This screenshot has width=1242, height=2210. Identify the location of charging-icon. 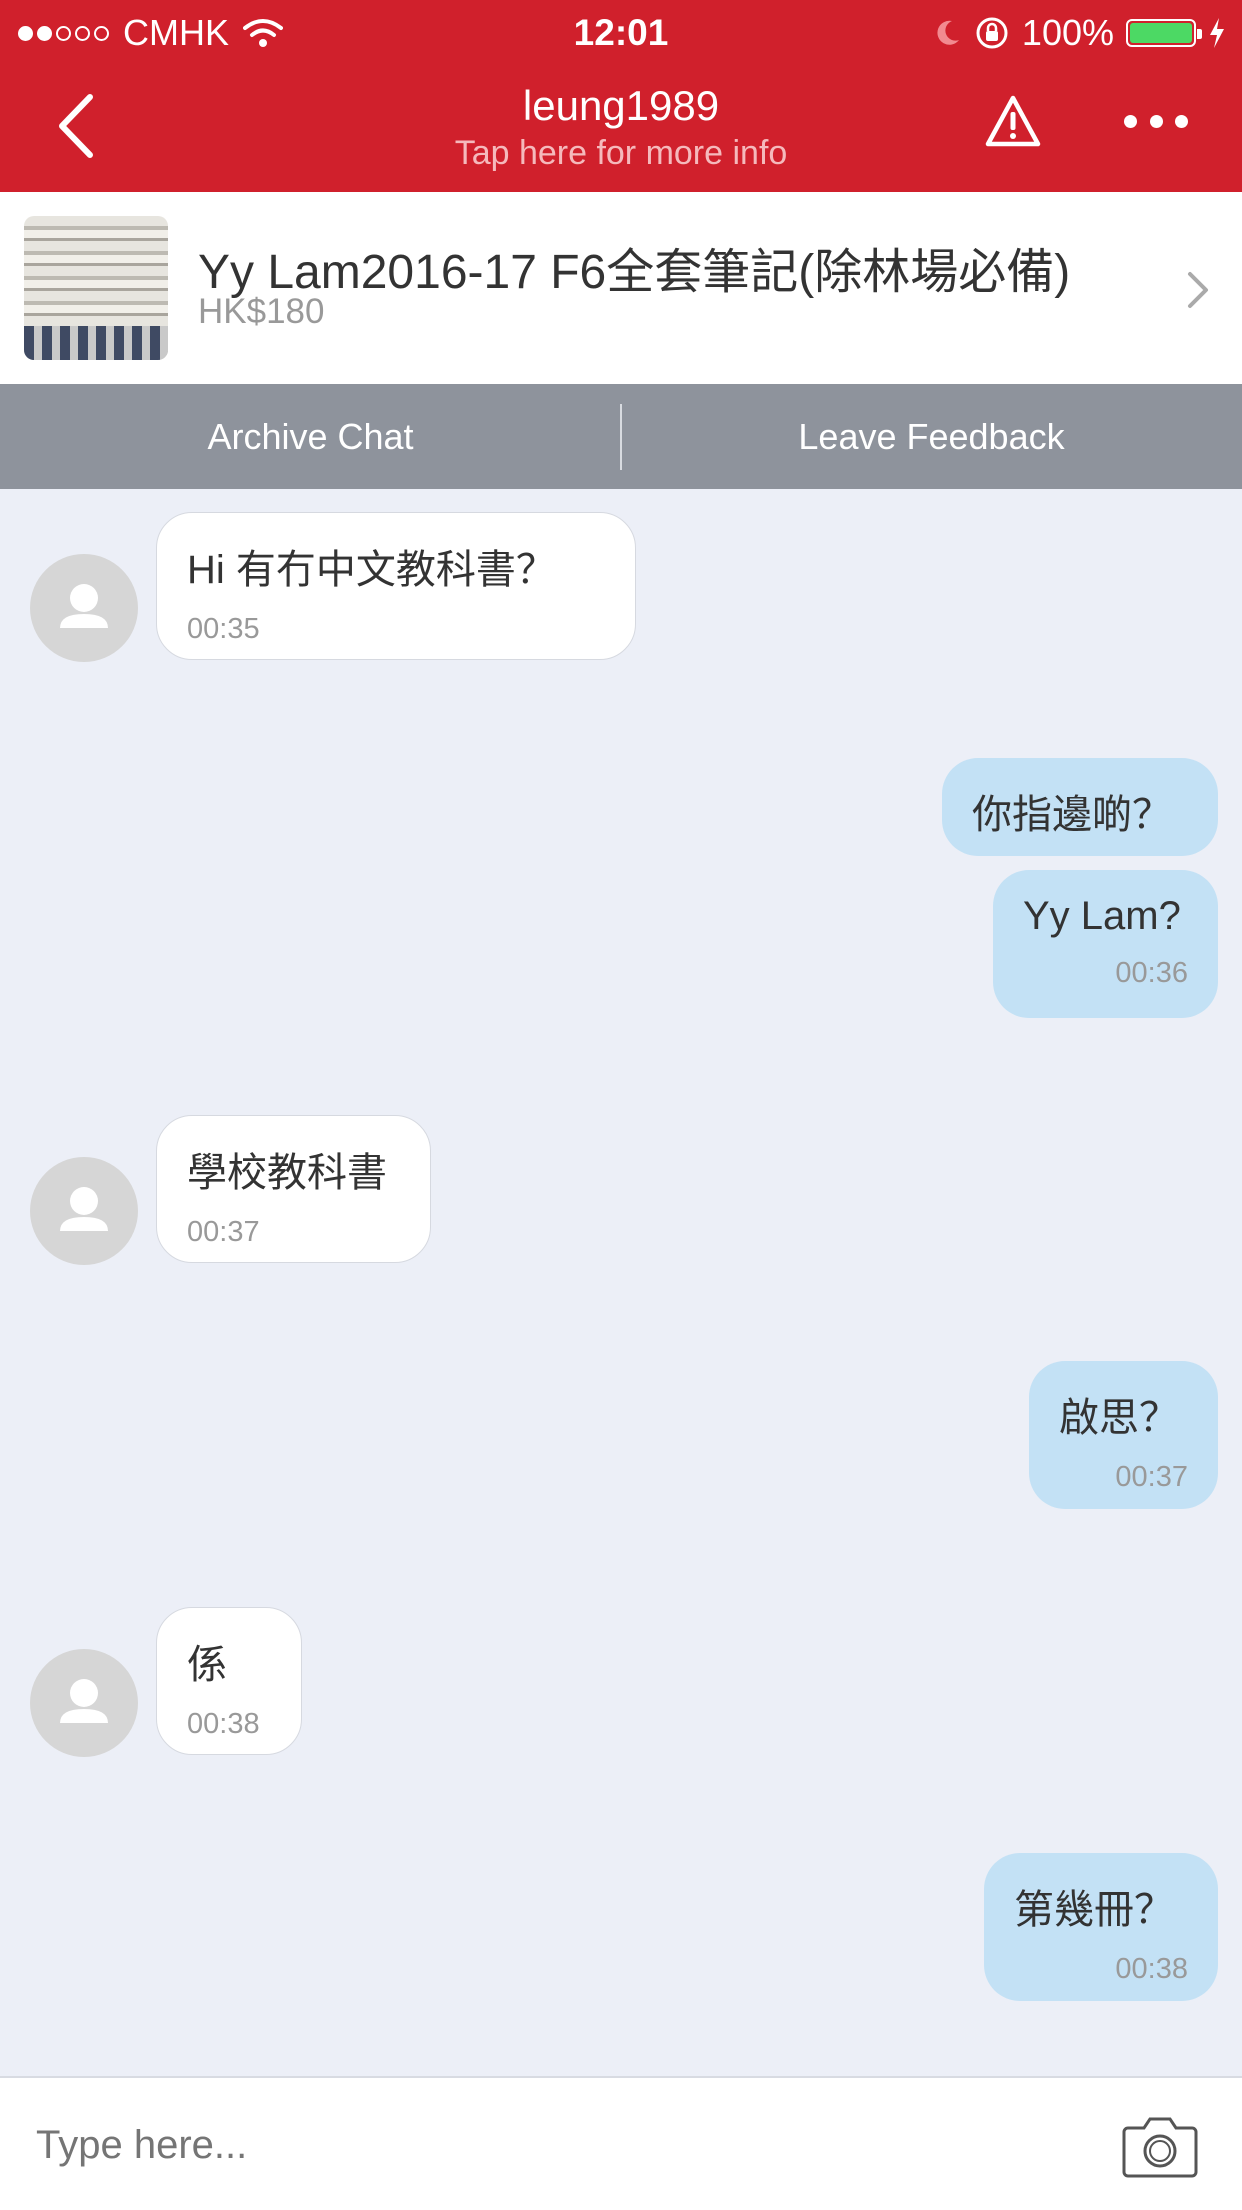
(1217, 33).